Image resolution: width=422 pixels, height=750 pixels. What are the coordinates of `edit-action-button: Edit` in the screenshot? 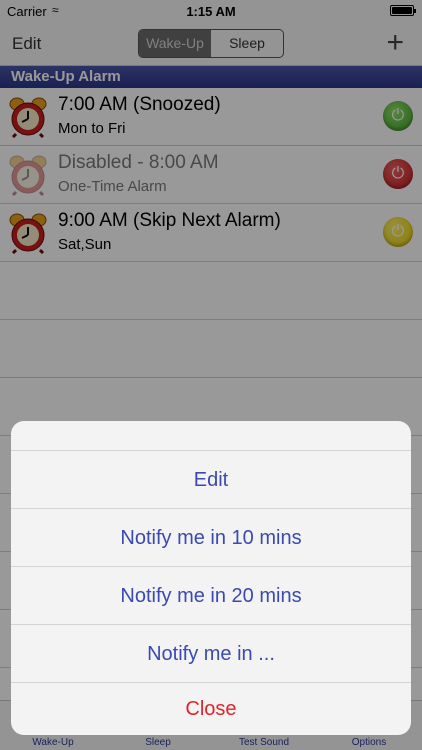 It's located at (211, 479).